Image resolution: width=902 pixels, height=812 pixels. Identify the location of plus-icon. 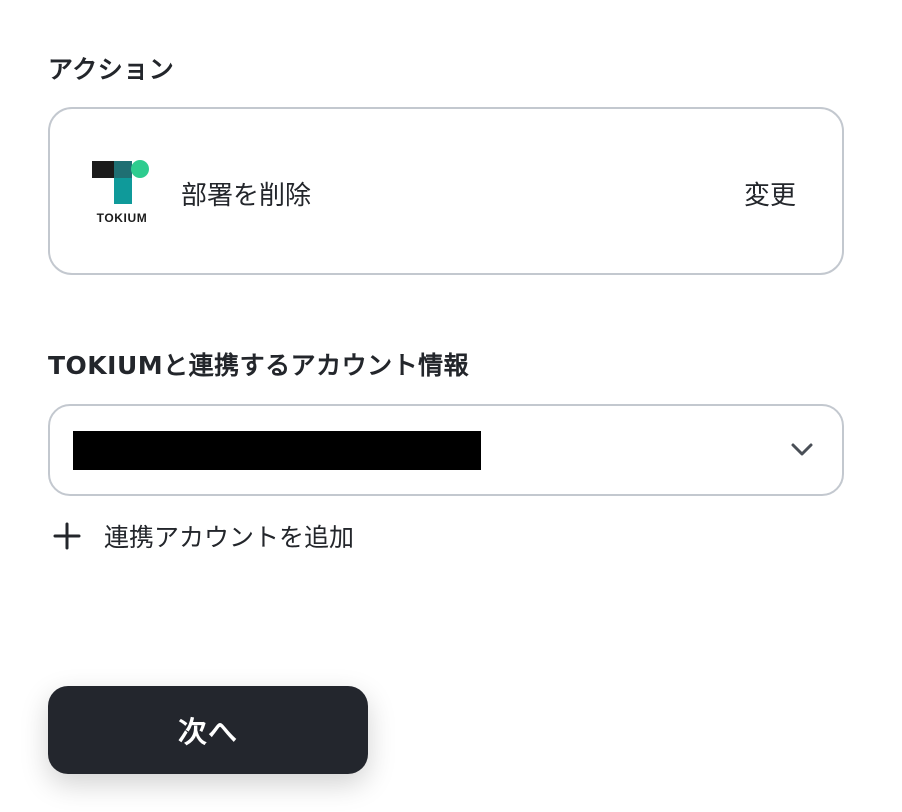
(67, 536).